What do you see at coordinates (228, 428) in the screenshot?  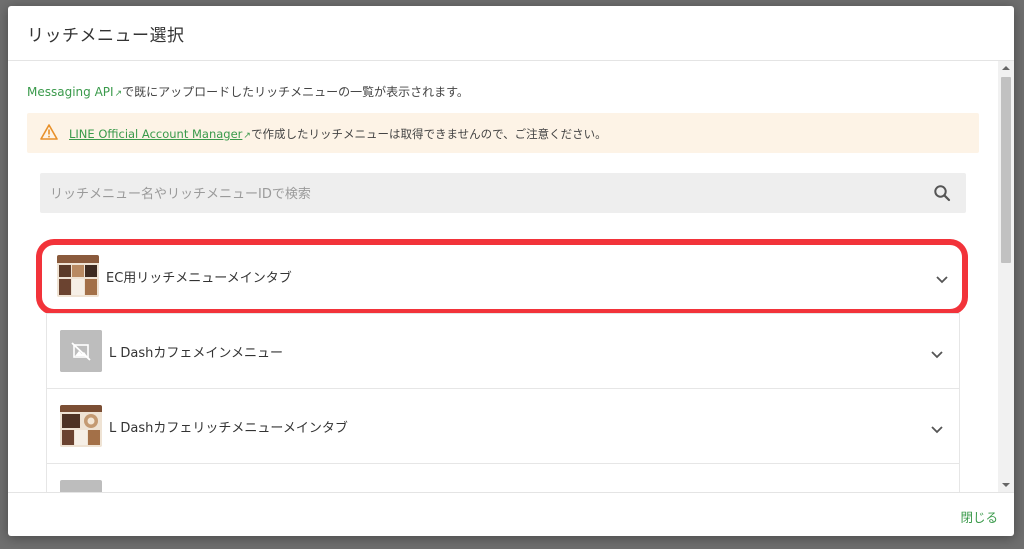 I see `rich-menu-label: L Dashカフェリッチメニューメインタブ` at bounding box center [228, 428].